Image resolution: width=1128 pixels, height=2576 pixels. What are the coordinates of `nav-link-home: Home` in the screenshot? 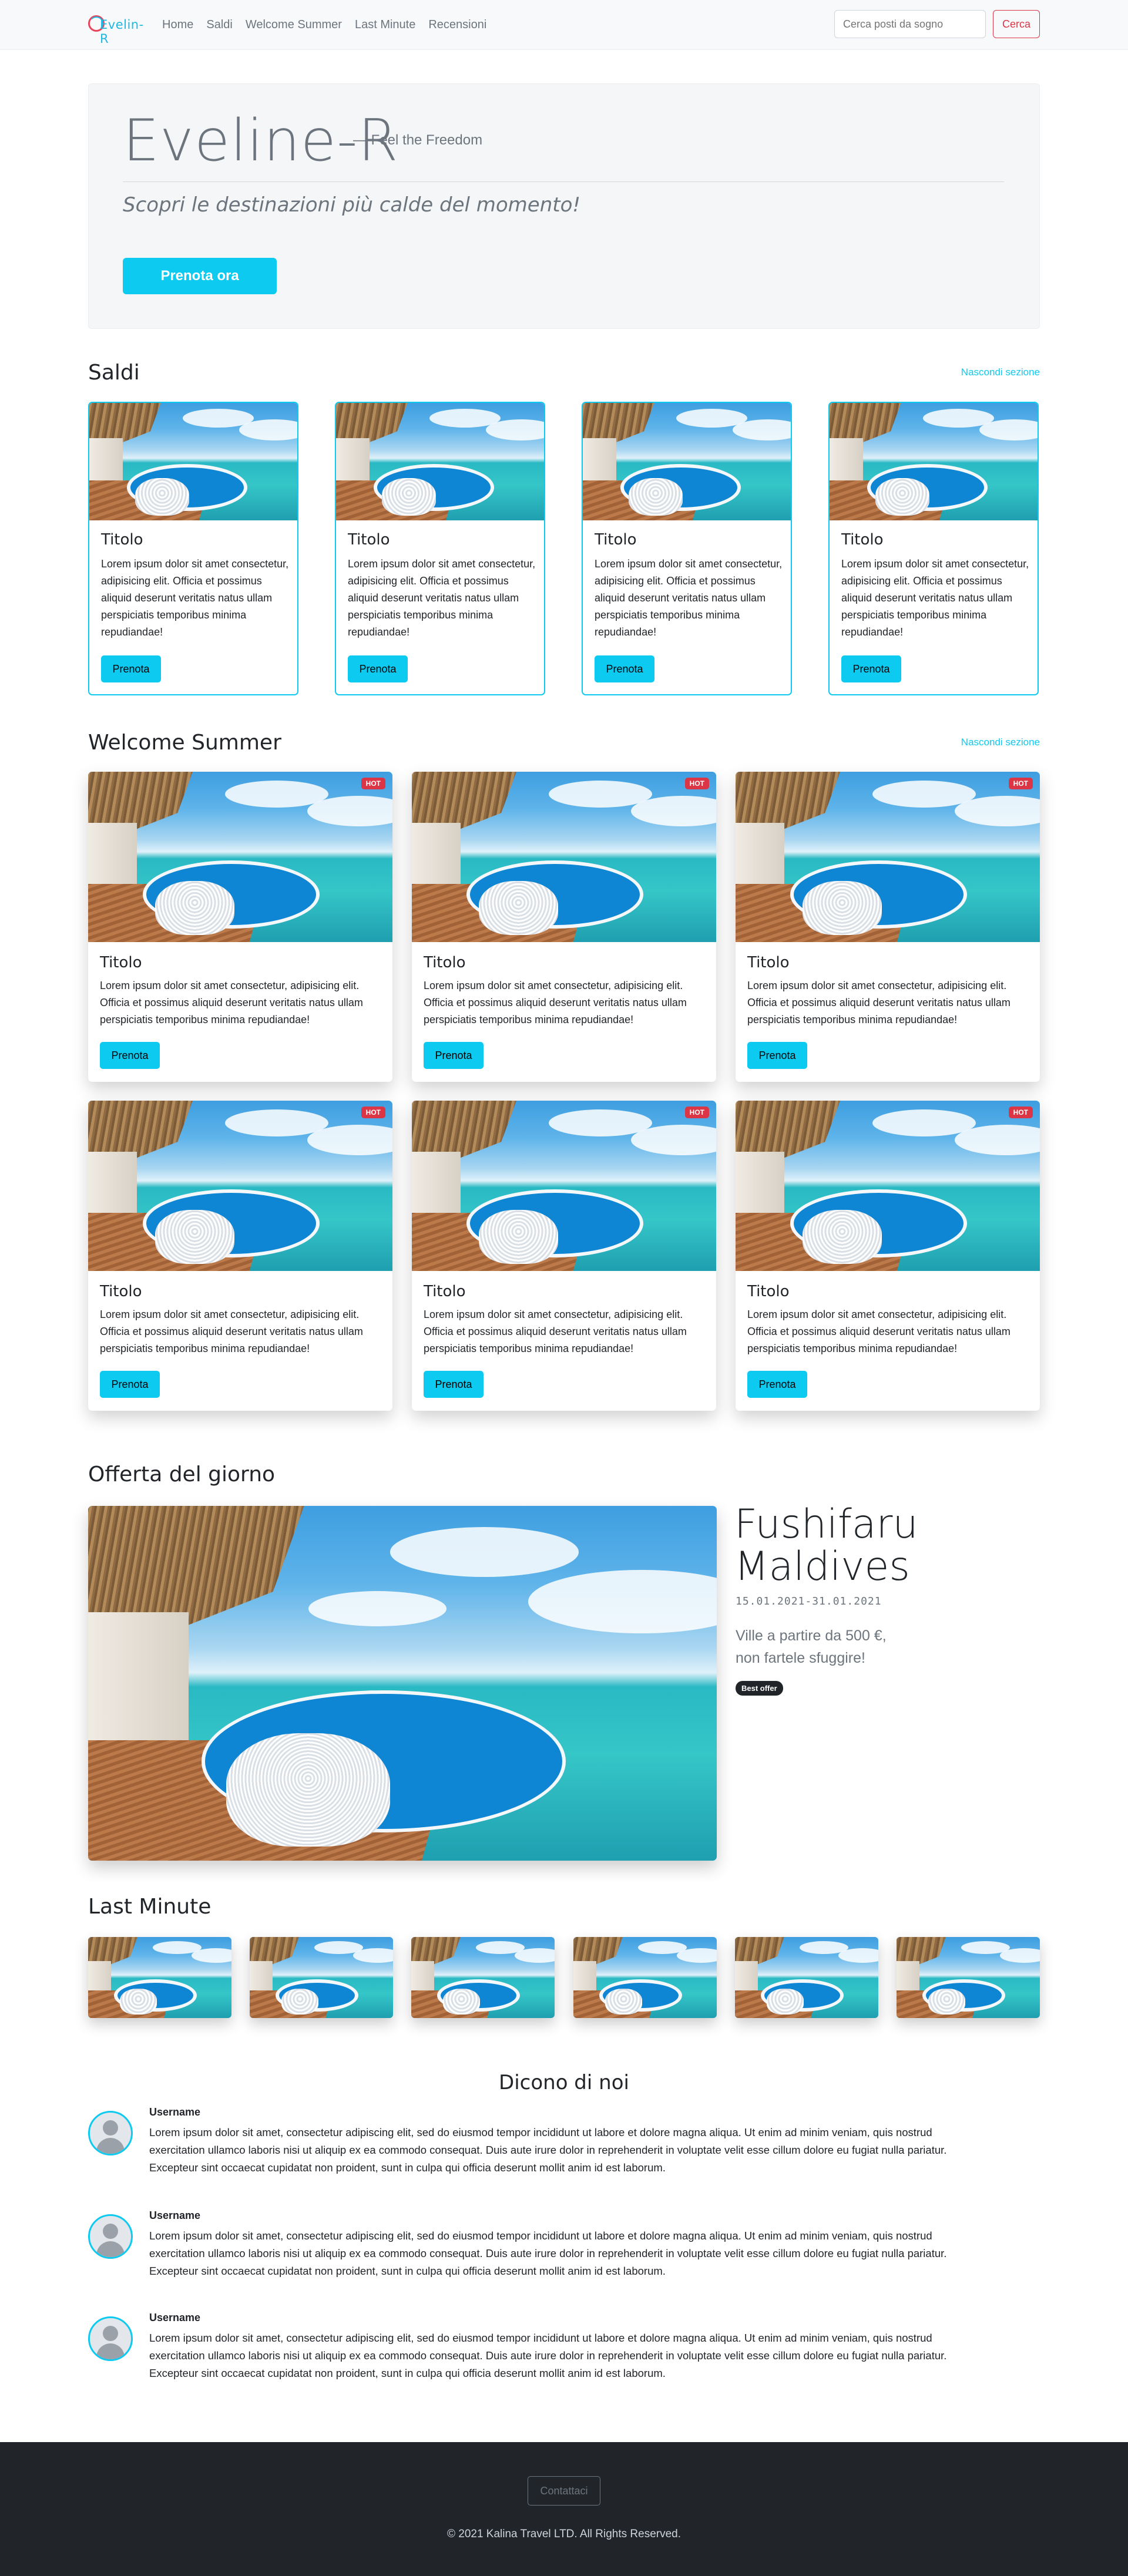 It's located at (178, 25).